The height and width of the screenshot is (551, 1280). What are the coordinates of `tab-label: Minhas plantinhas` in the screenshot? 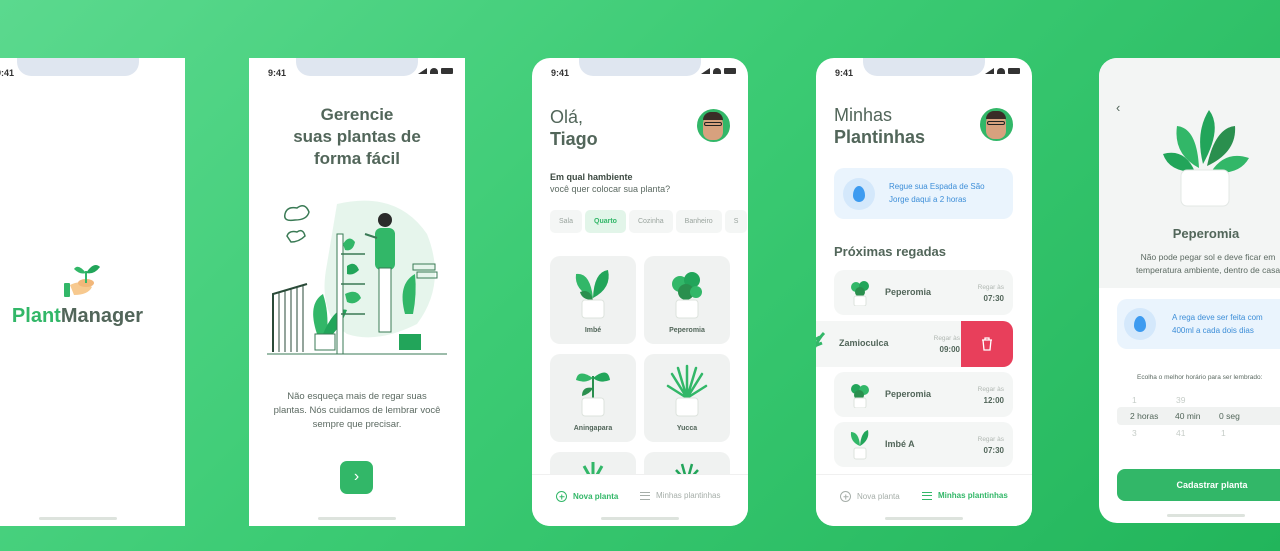 It's located at (688, 495).